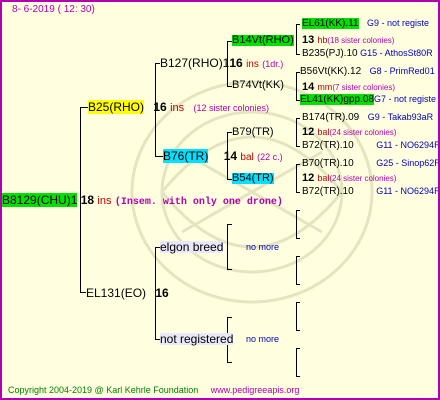 Image resolution: width=440 pixels, height=400 pixels. I want to click on mother-id: B25(RHO), so click(116, 107).